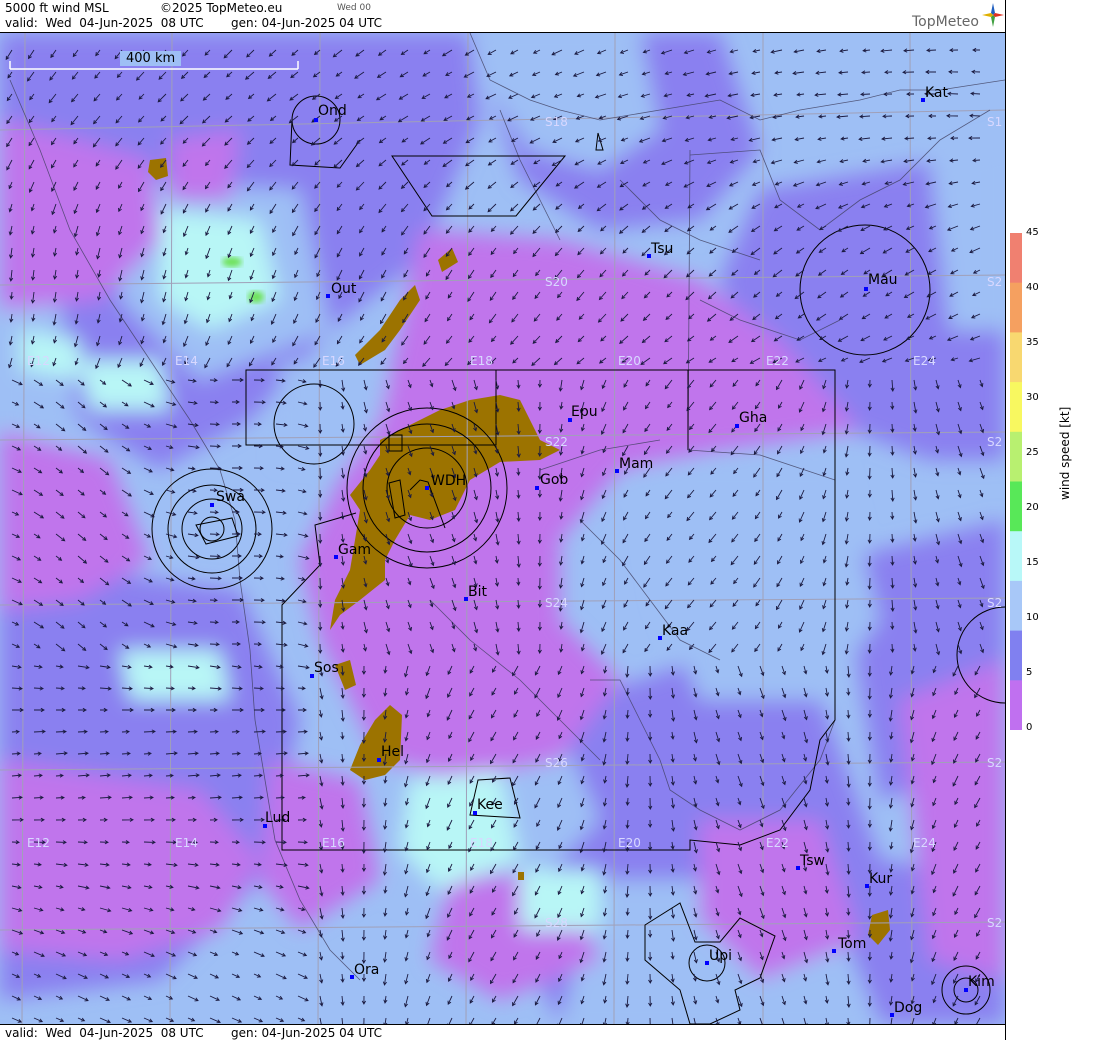 The width and height of the screenshot is (1097, 1041). I want to click on scale-bar-label: 400 km, so click(151, 58).